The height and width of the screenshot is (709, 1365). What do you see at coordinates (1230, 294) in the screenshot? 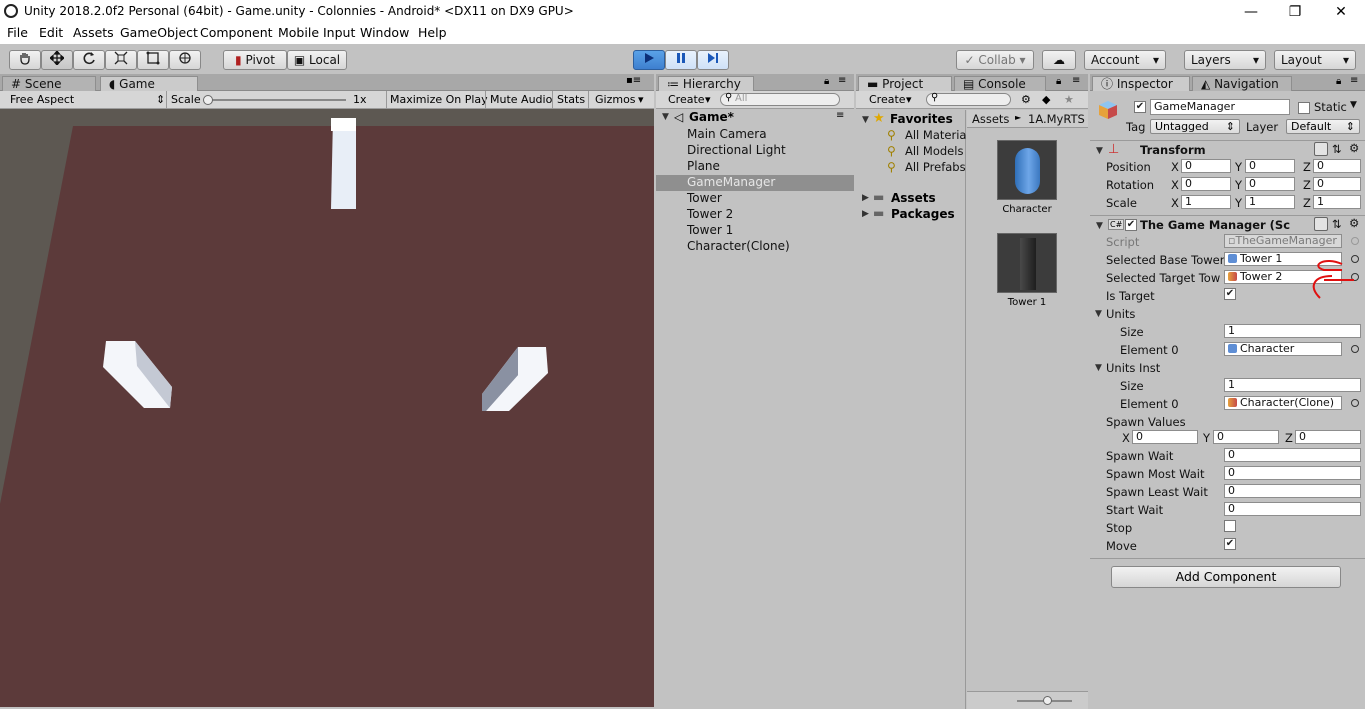
I see `is-target-checkbox: ✔` at bounding box center [1230, 294].